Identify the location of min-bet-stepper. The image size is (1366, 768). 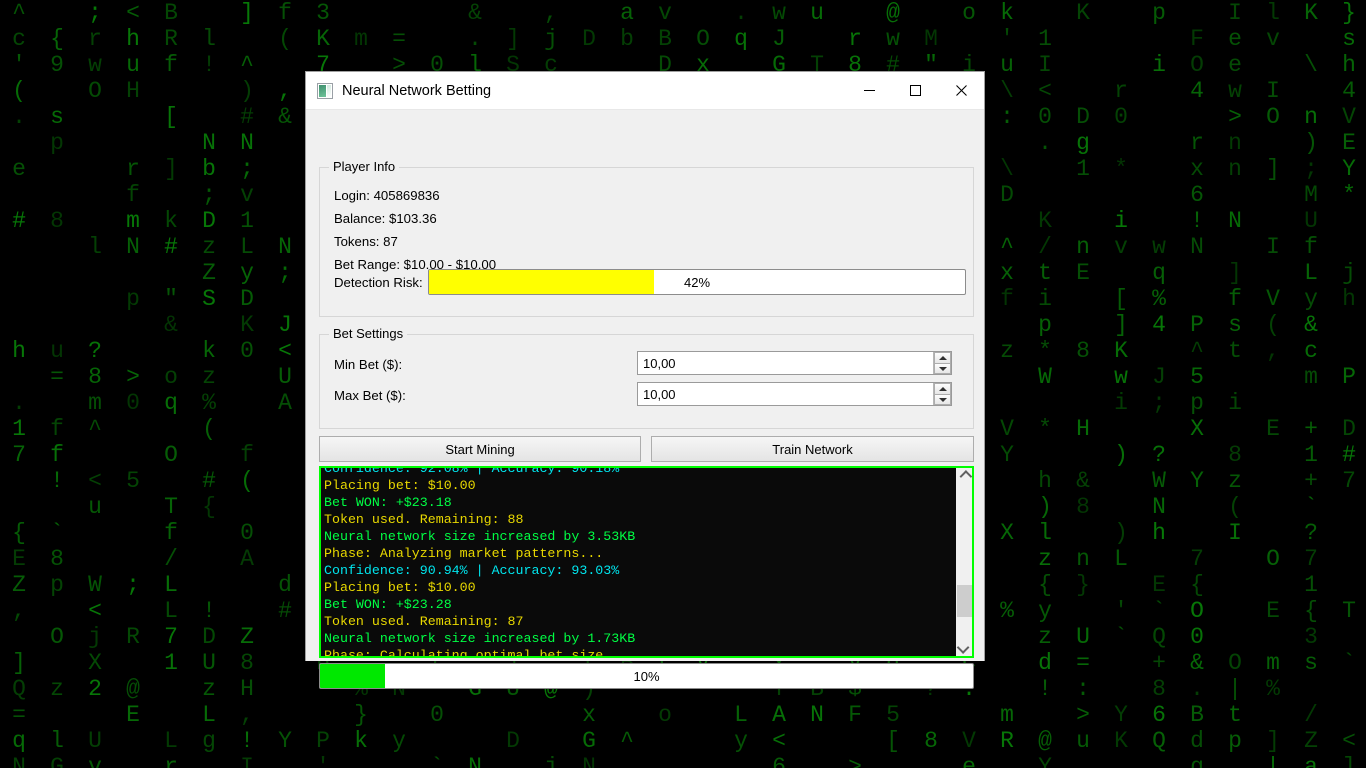
(942, 363).